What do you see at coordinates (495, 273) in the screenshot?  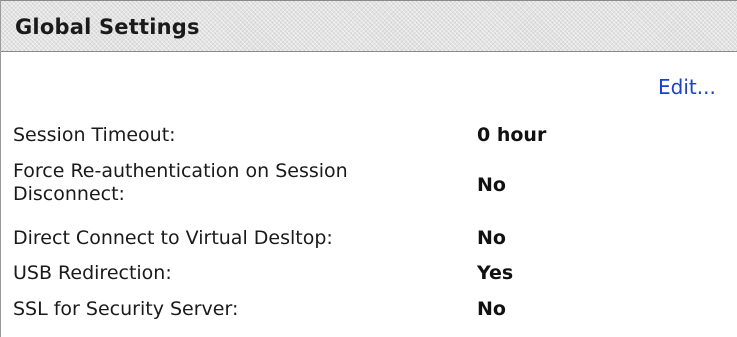 I see `setting-value: Yes` at bounding box center [495, 273].